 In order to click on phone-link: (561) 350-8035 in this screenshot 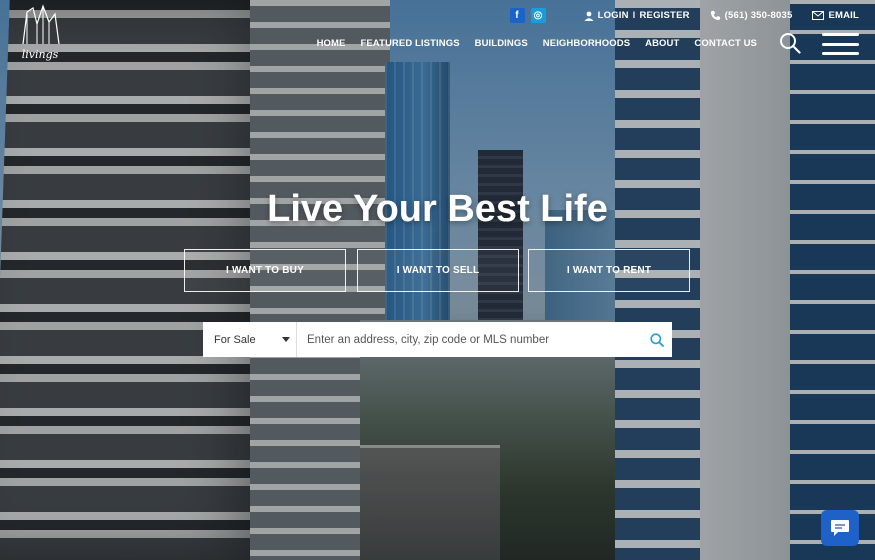, I will do `click(751, 15)`.